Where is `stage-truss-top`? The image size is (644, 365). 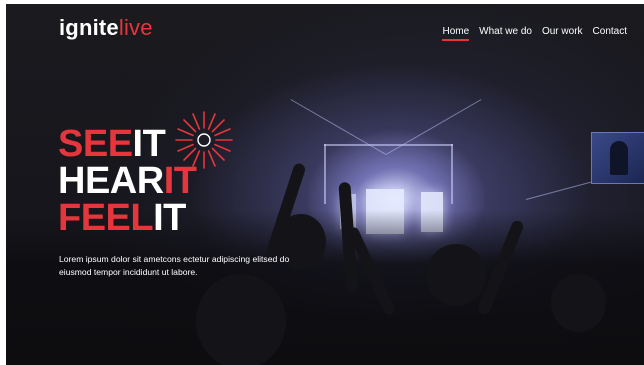 stage-truss-top is located at coordinates (388, 145).